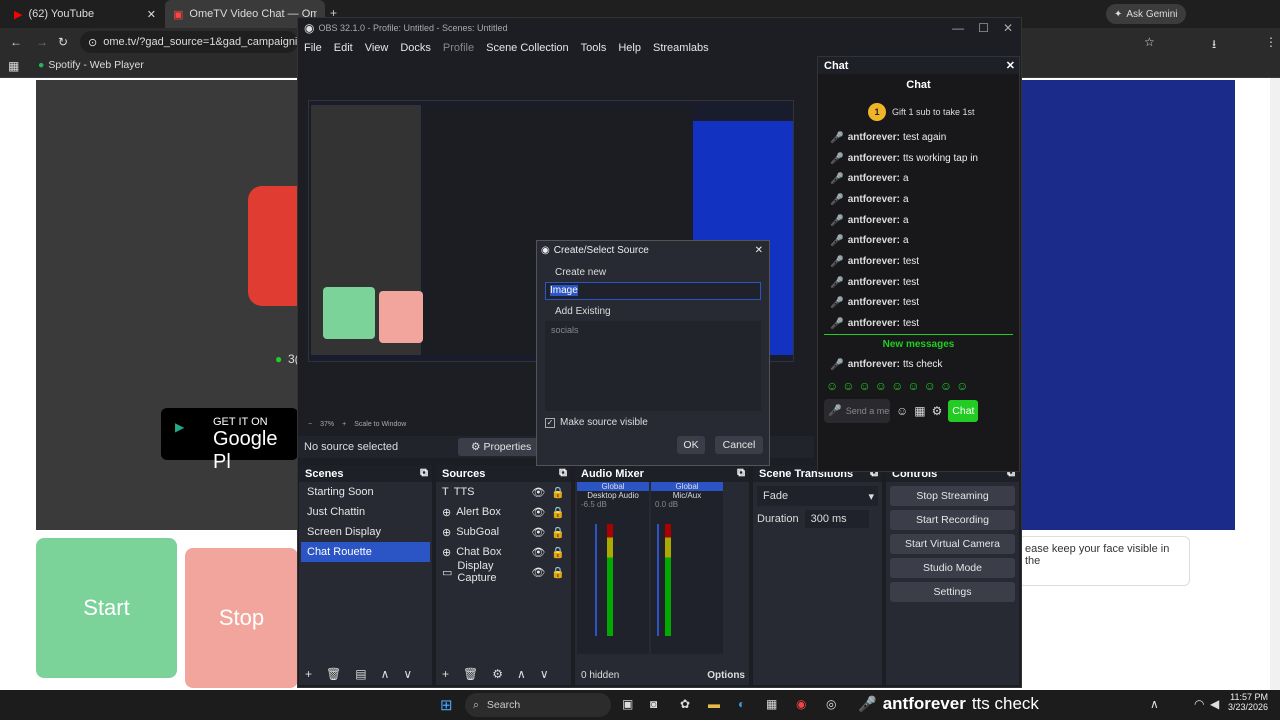  What do you see at coordinates (407, 674) in the screenshot?
I see `move-down-icon: ∨` at bounding box center [407, 674].